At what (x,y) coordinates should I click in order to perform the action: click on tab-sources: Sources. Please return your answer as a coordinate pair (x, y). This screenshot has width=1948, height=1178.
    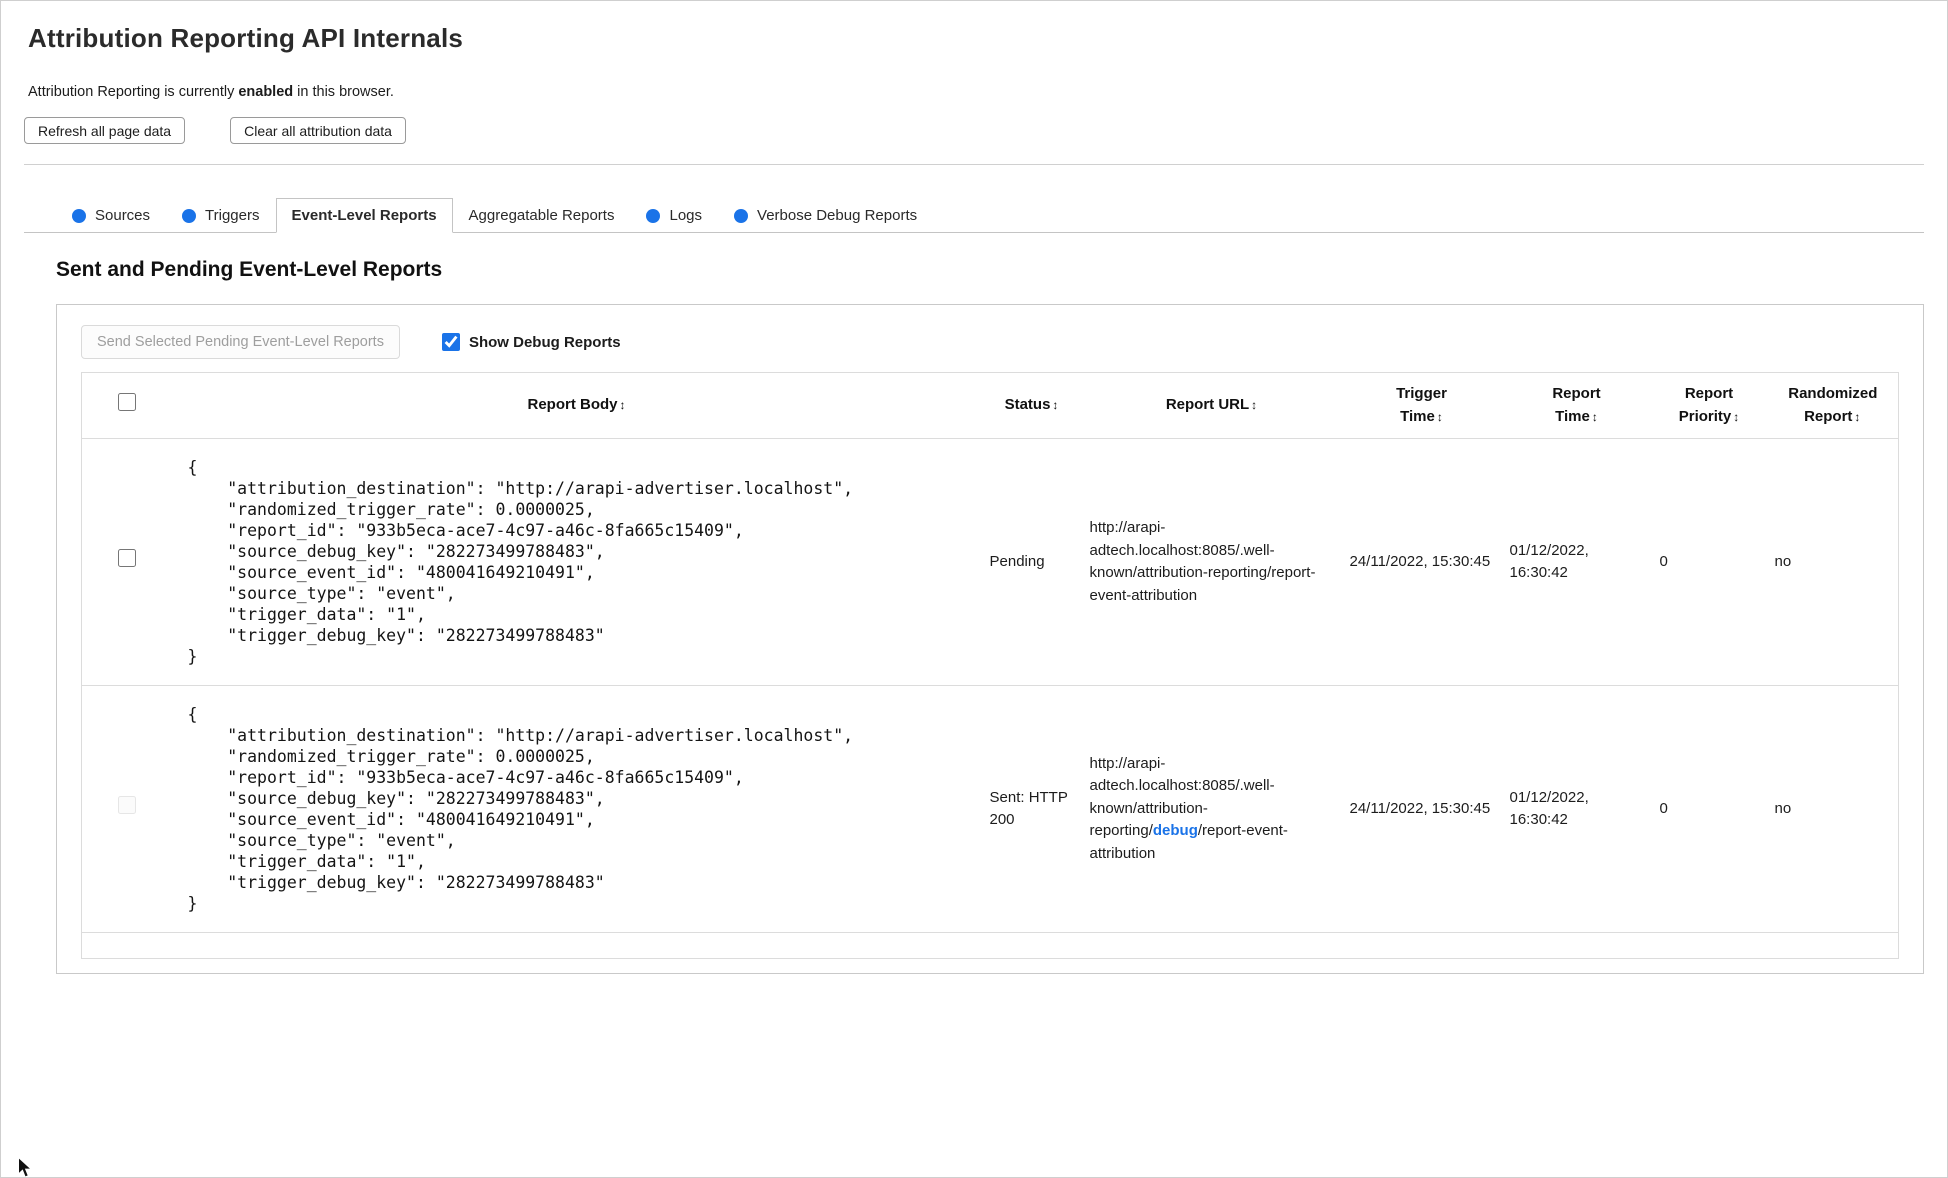
    Looking at the image, I should click on (111, 215).